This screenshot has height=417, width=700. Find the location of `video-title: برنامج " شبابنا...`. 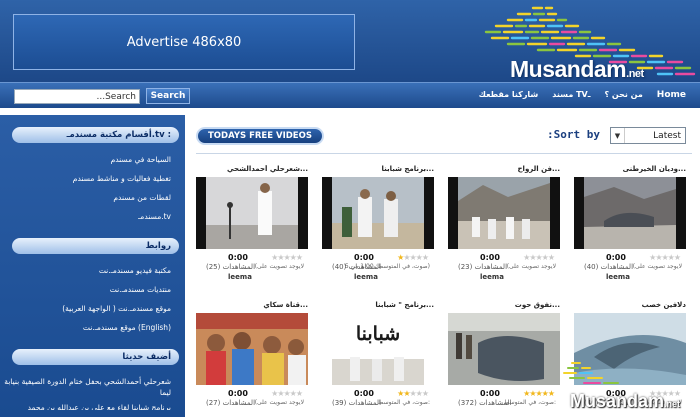

video-title: برنامج " شبابنا... is located at coordinates (378, 306).